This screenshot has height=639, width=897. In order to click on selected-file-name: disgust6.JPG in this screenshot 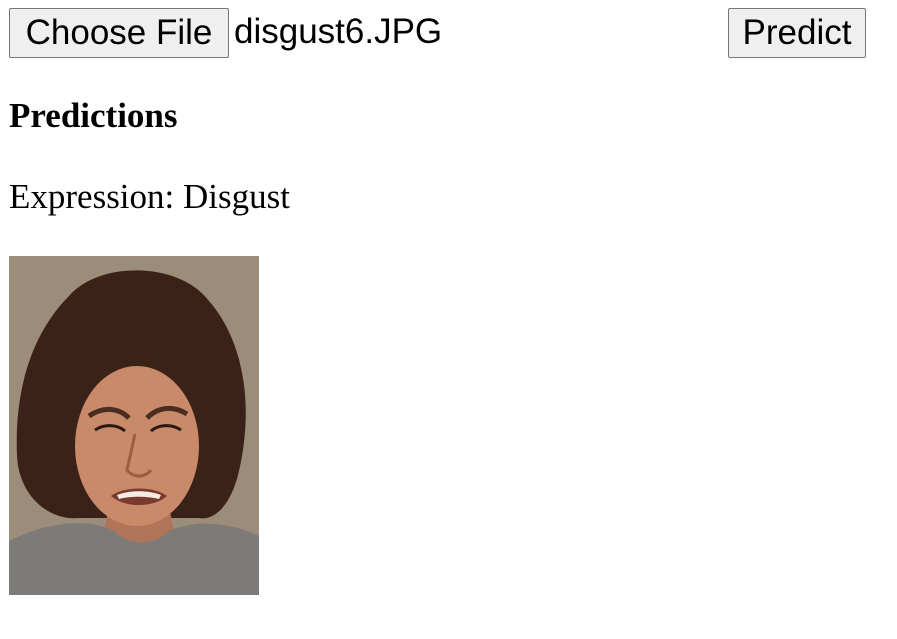, I will do `click(338, 31)`.